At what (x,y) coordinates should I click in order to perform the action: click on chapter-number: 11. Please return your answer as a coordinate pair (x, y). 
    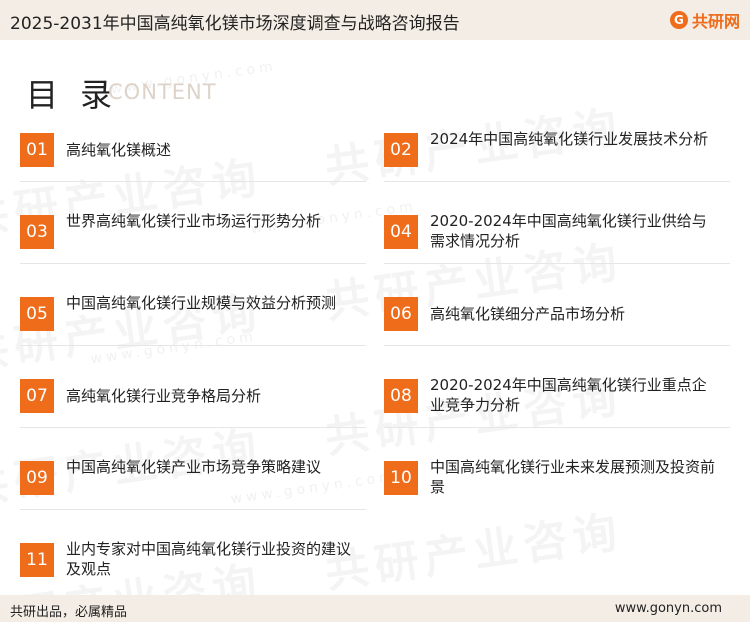
    Looking at the image, I should click on (37, 560).